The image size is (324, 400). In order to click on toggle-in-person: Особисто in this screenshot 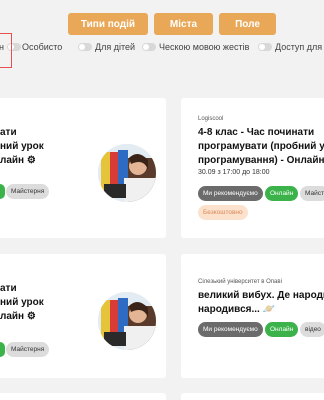, I will do `click(42, 47)`.